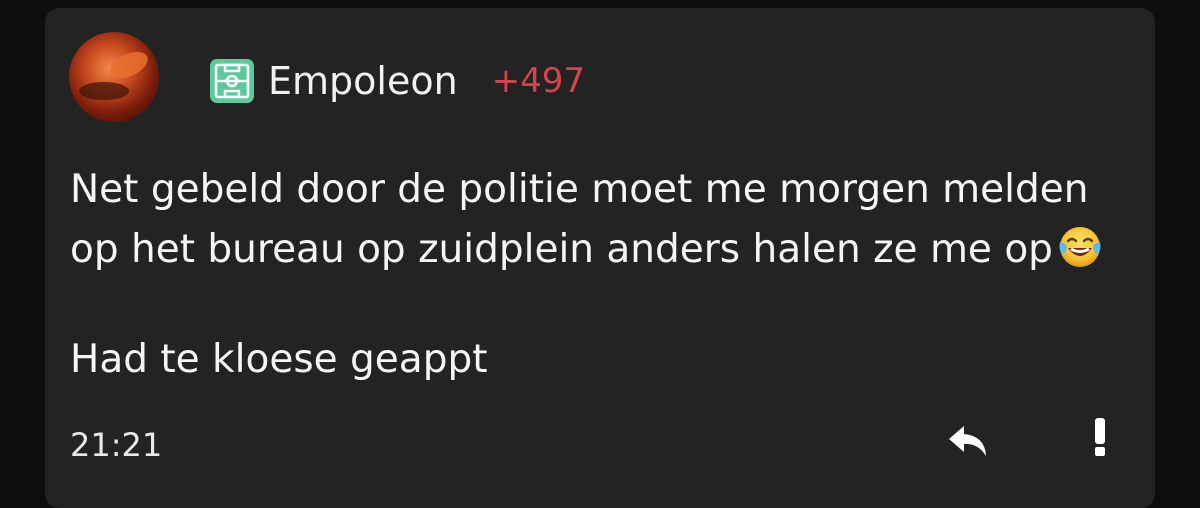 The image size is (1200, 508). What do you see at coordinates (129, 65) in the screenshot?
I see `avatar-highlight` at bounding box center [129, 65].